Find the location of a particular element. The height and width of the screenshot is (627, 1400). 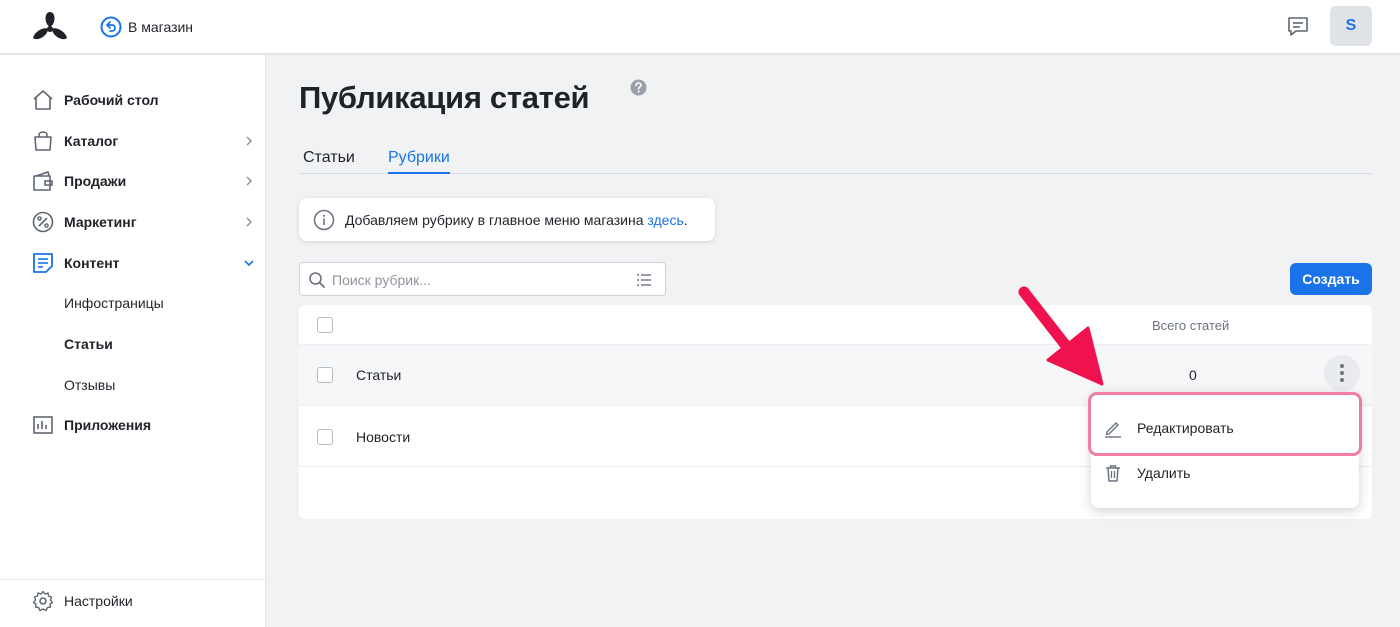

sidebar-item-label: Контент is located at coordinates (92, 263).